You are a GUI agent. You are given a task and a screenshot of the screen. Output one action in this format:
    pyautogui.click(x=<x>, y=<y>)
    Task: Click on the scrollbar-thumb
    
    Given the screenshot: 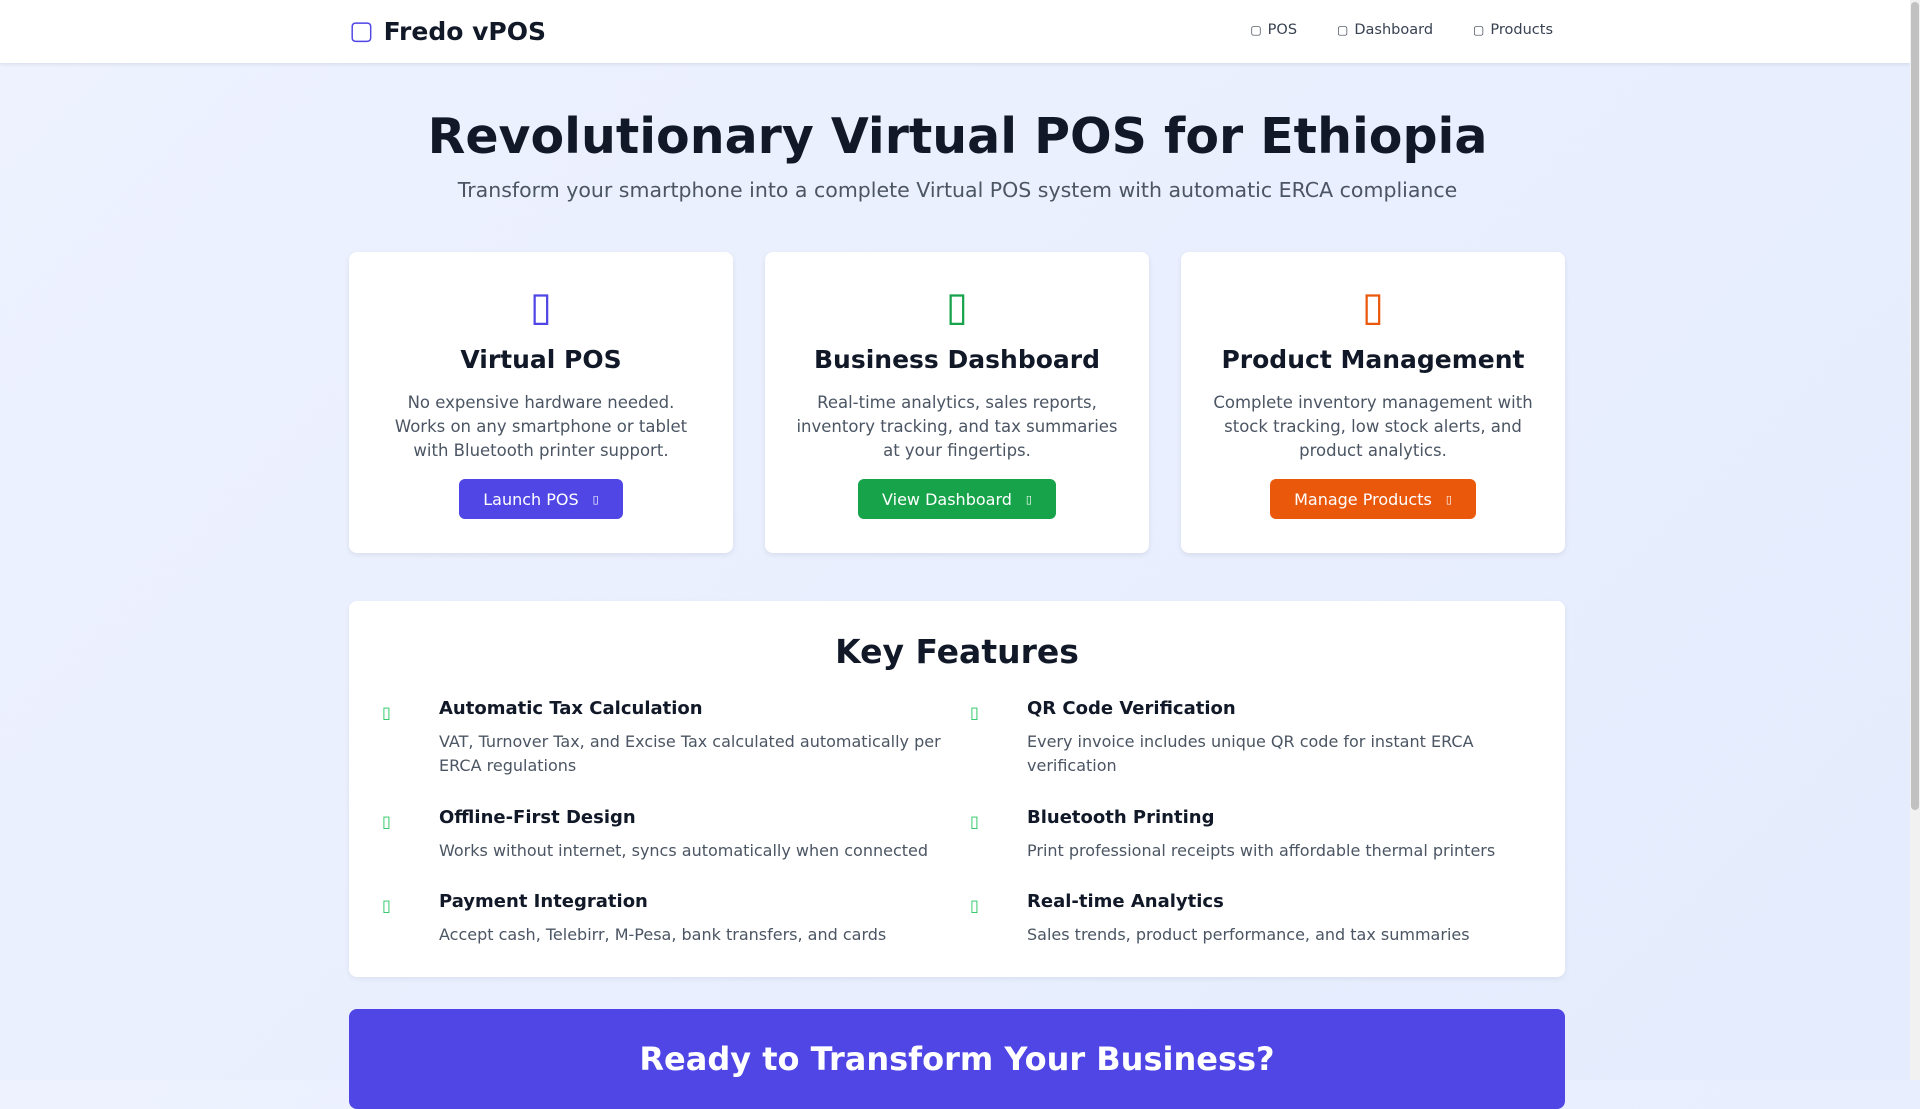 What is the action you would take?
    pyautogui.click(x=1915, y=406)
    